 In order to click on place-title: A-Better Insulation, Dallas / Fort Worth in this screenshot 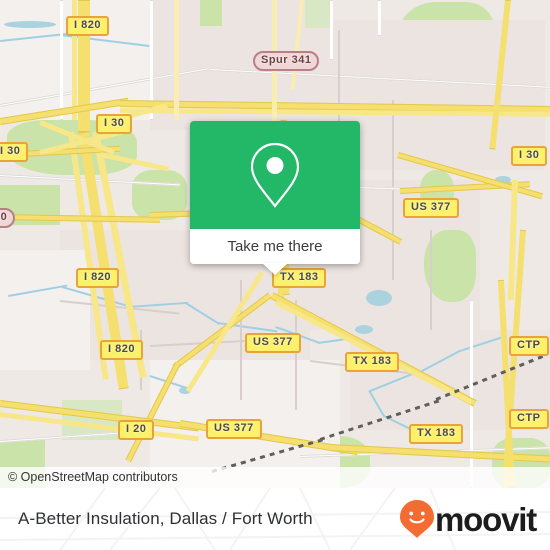, I will do `click(165, 518)`.